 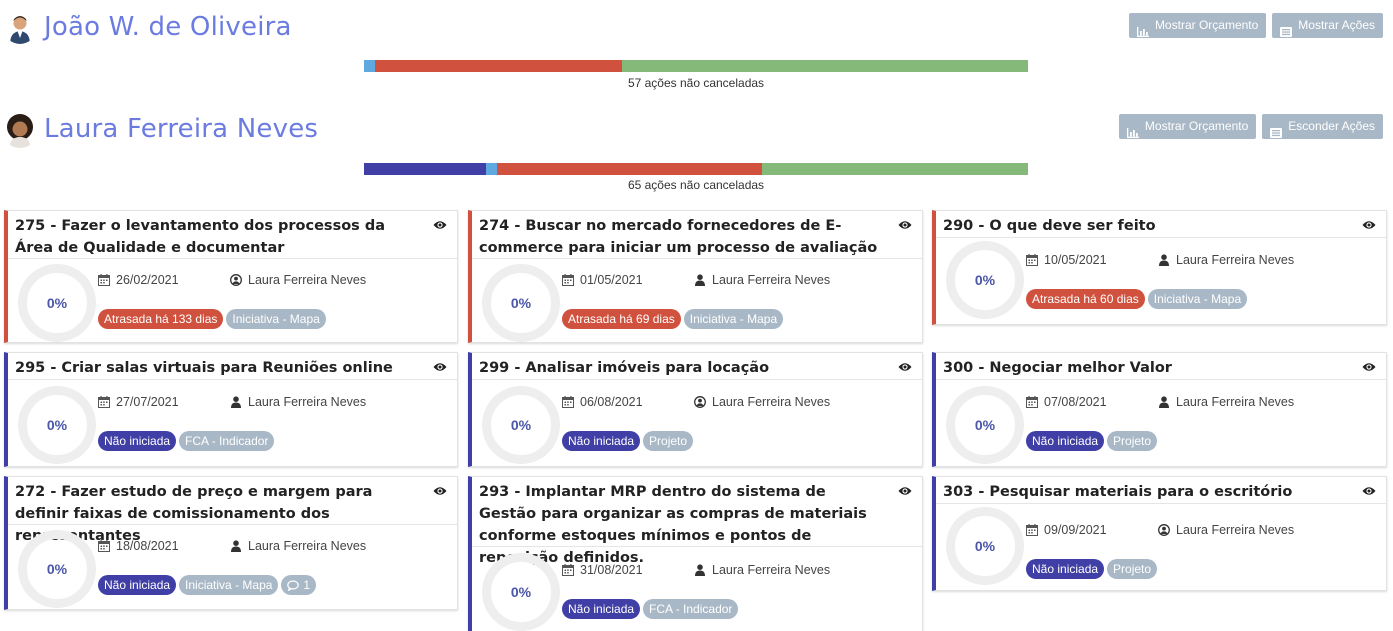 I want to click on toggle-actions-button: Esconder Ações, so click(x=1322, y=126).